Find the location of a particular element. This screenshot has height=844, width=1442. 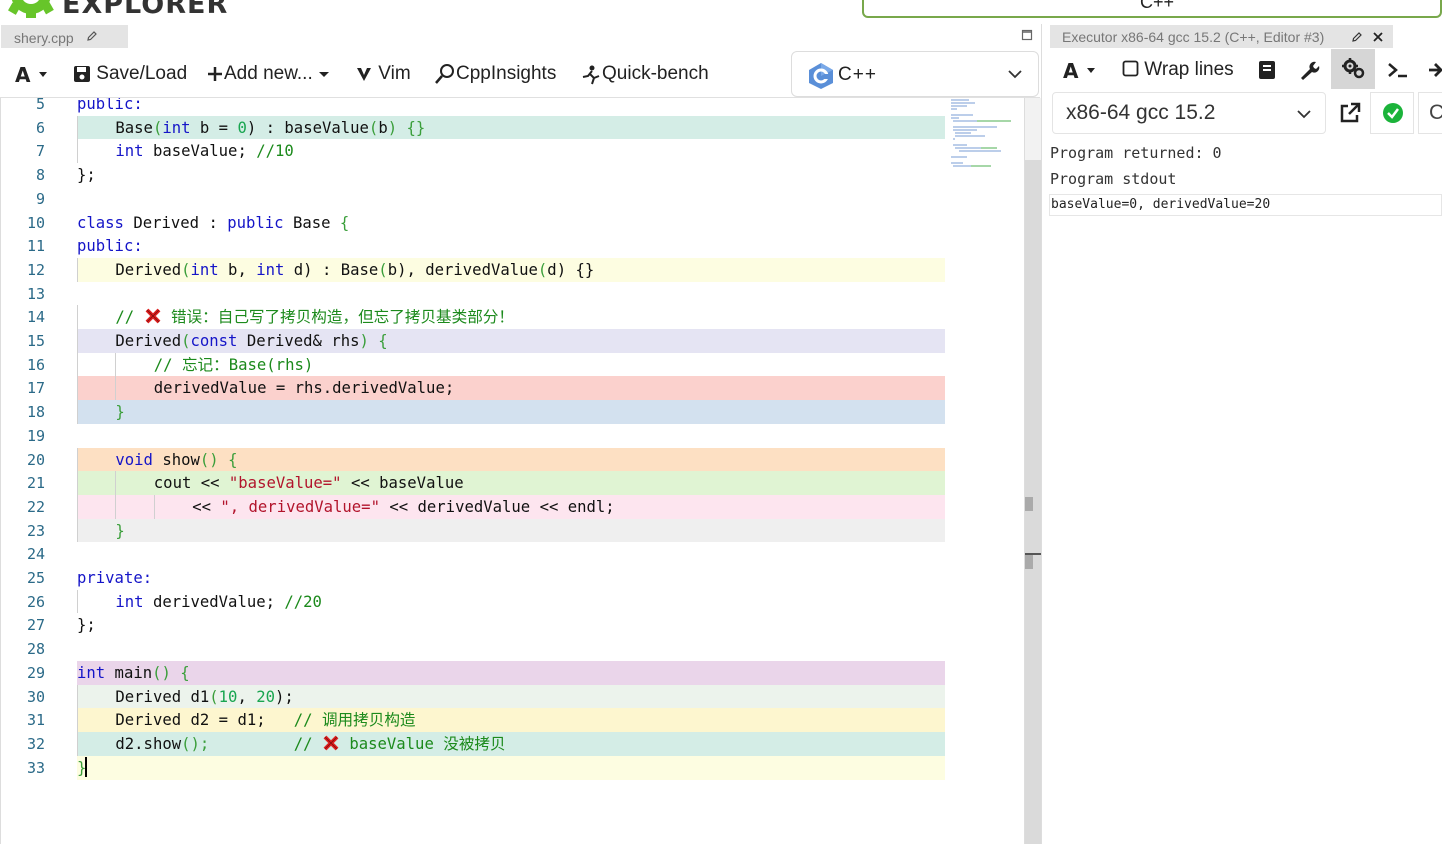

code-line: 27}; is located at coordinates (473, 625).